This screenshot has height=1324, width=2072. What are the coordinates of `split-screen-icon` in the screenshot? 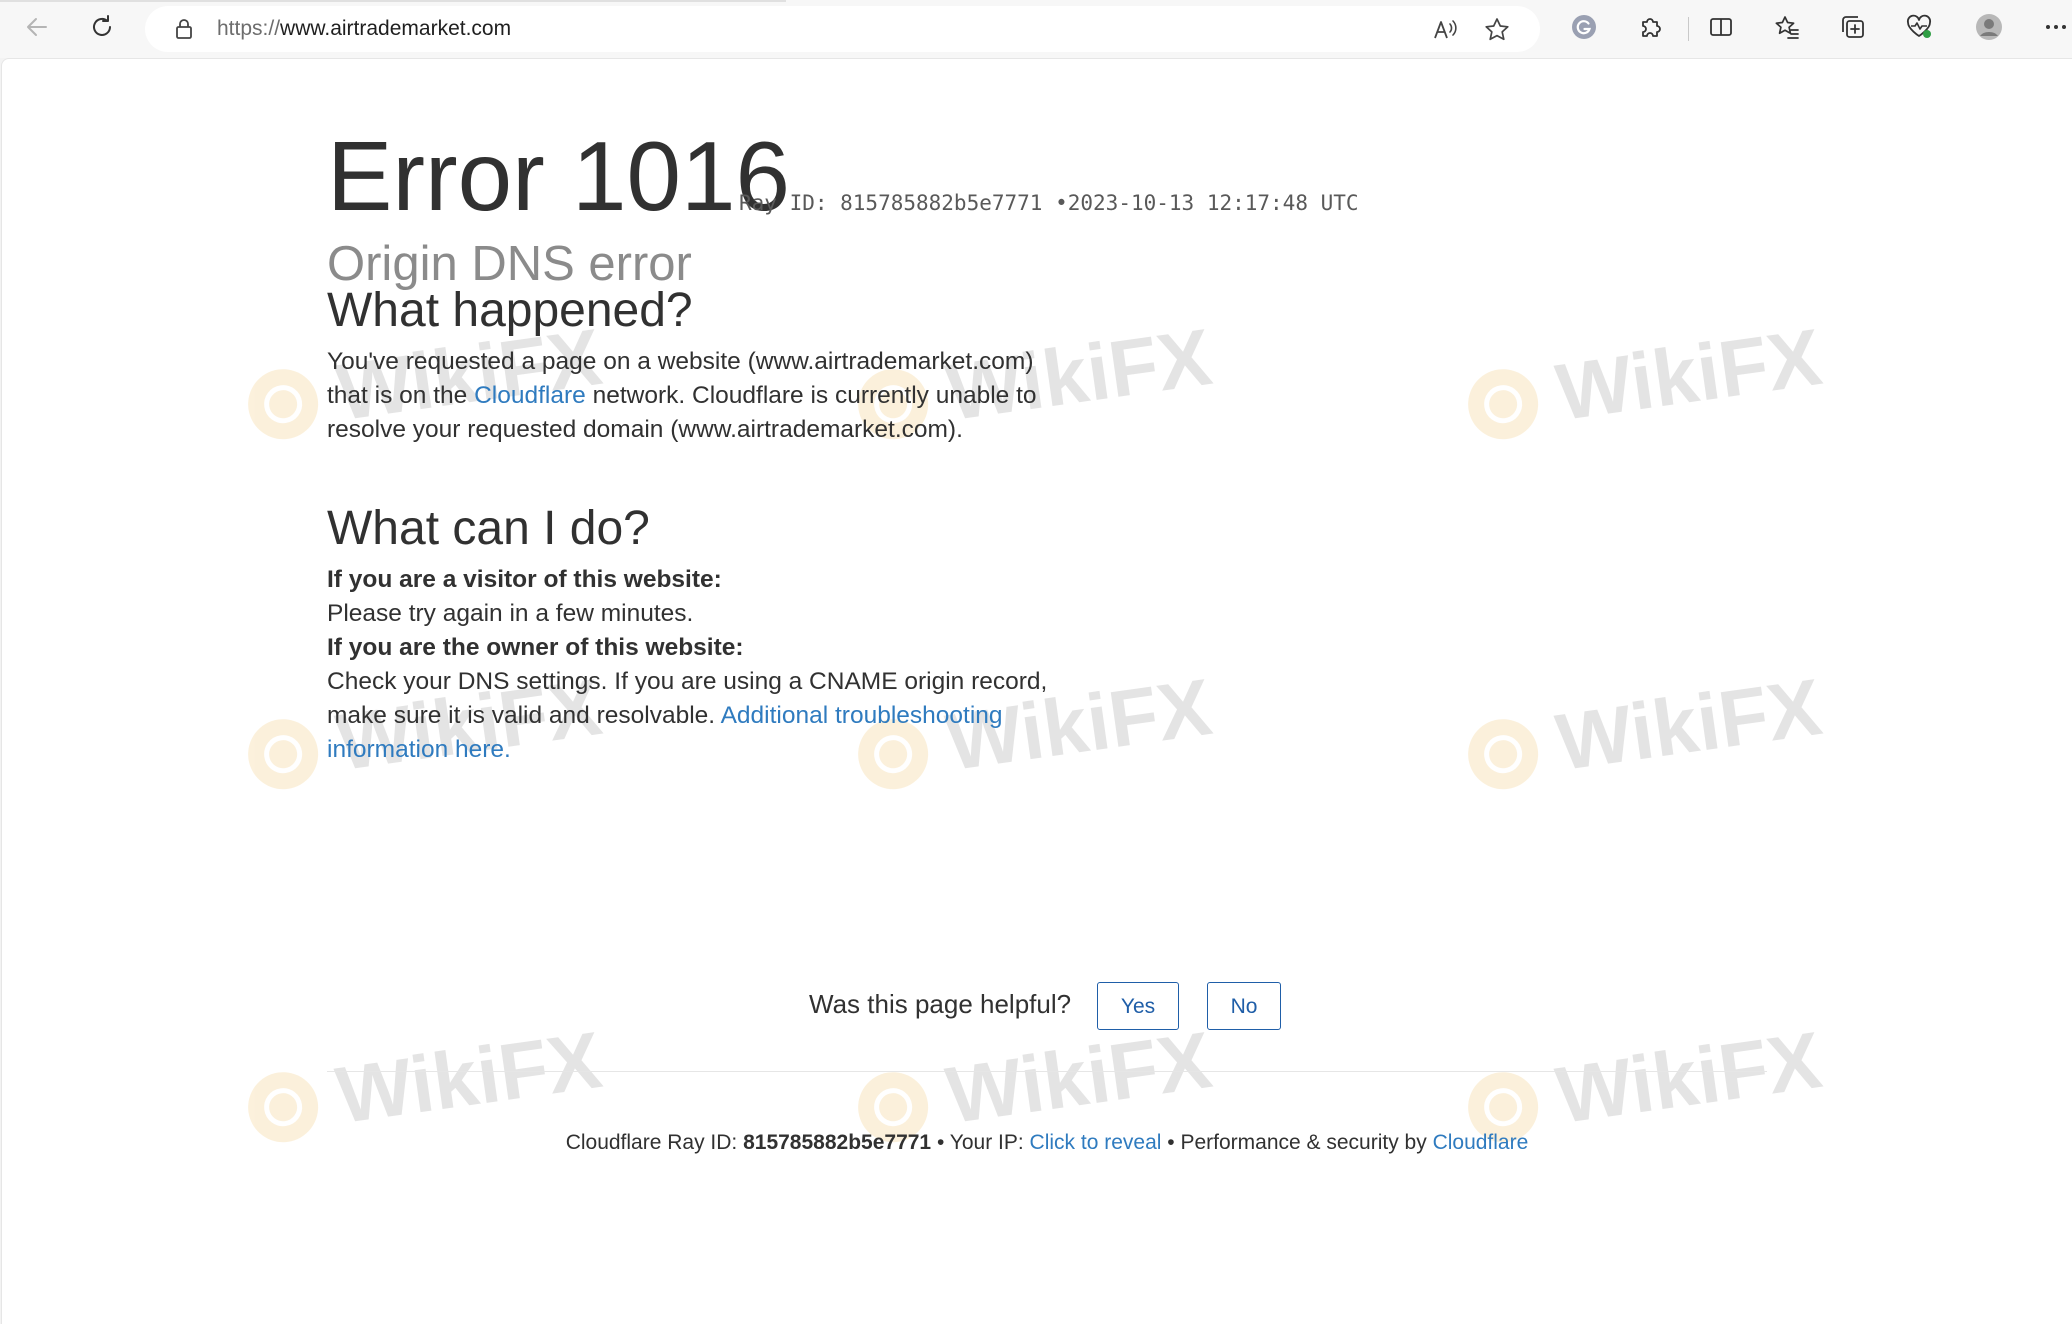 It's located at (1721, 29).